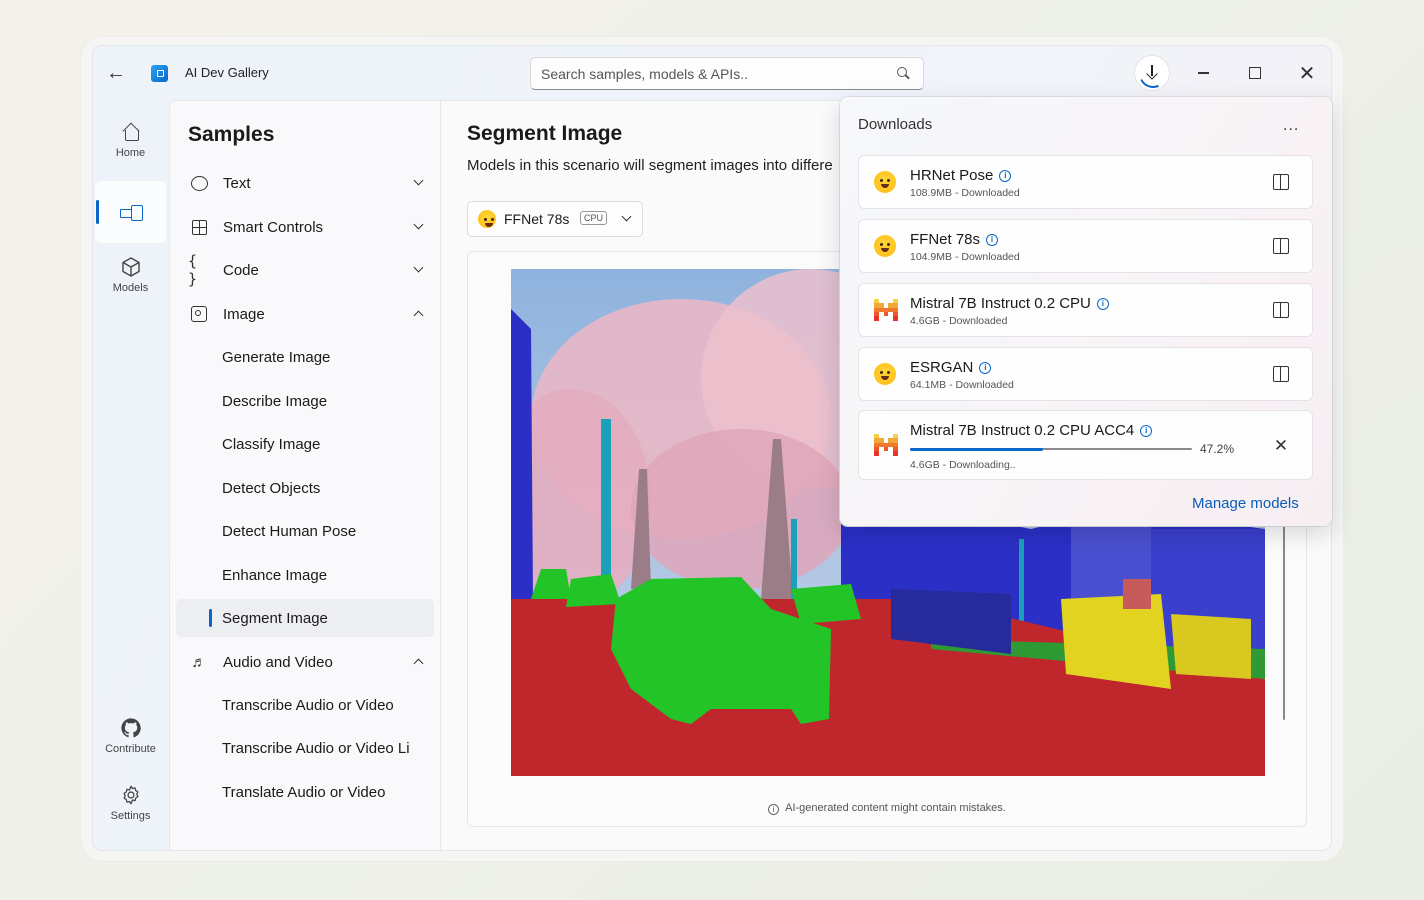 Image resolution: width=1424 pixels, height=900 pixels. I want to click on sidebar-item-label: Transcribe Audio or Video, so click(308, 705).